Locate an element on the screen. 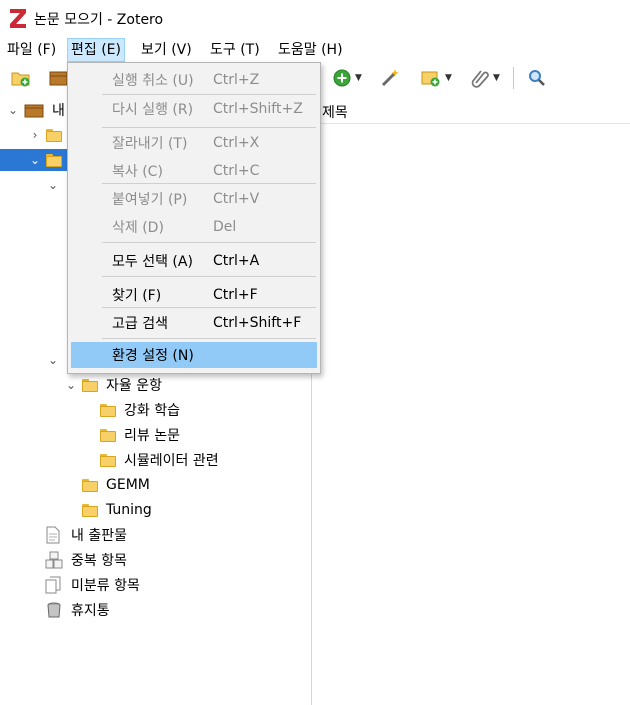 This screenshot has height=705, width=630. tree-label: 리뷰 논문 is located at coordinates (152, 436).